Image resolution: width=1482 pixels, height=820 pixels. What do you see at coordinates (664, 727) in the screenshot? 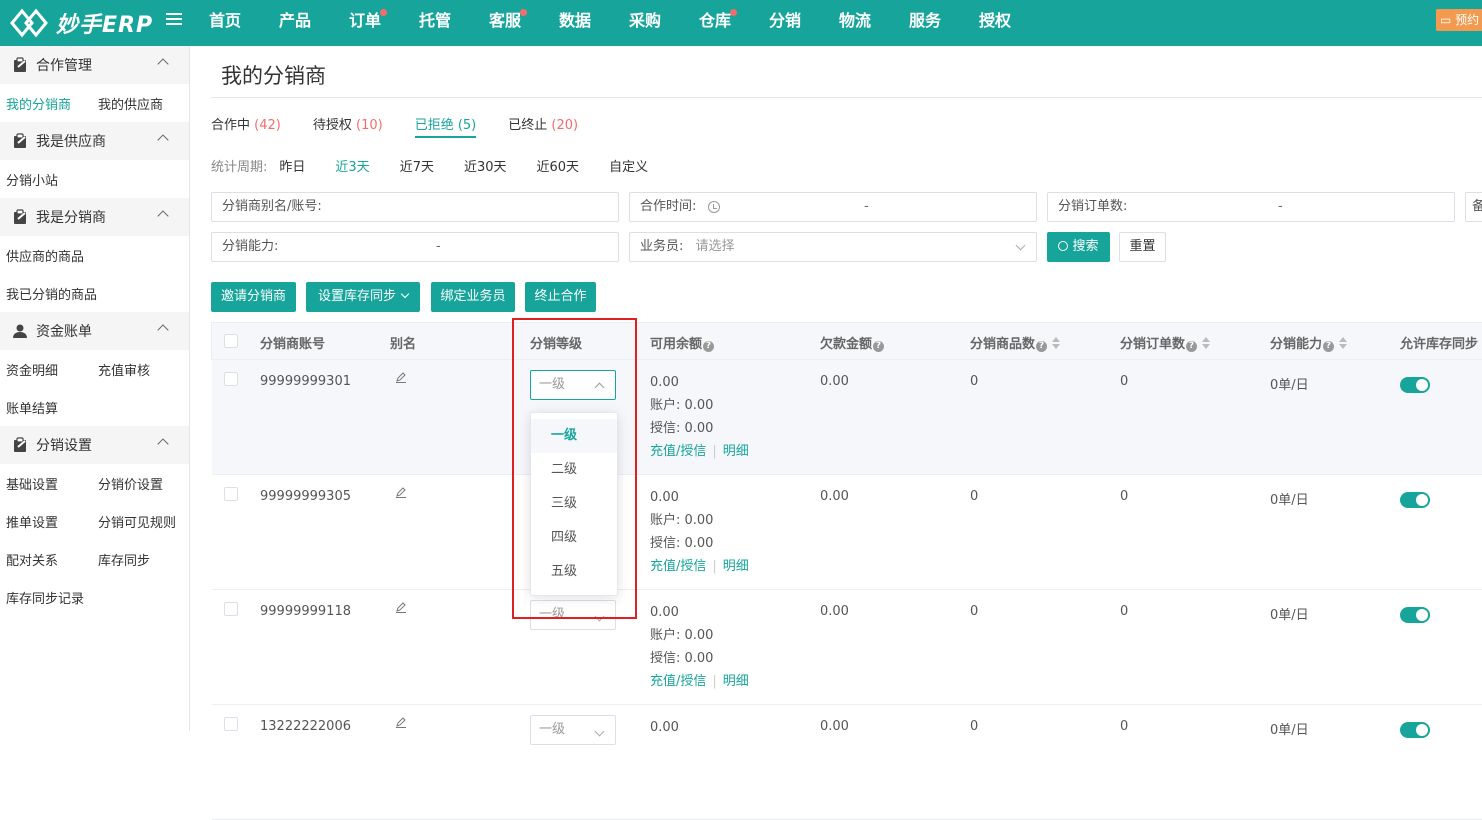
I see `balance-available: 0.00` at bounding box center [664, 727].